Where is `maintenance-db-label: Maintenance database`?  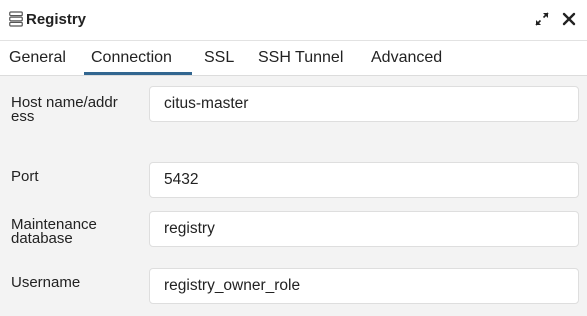 maintenance-db-label: Maintenance database is located at coordinates (54, 231).